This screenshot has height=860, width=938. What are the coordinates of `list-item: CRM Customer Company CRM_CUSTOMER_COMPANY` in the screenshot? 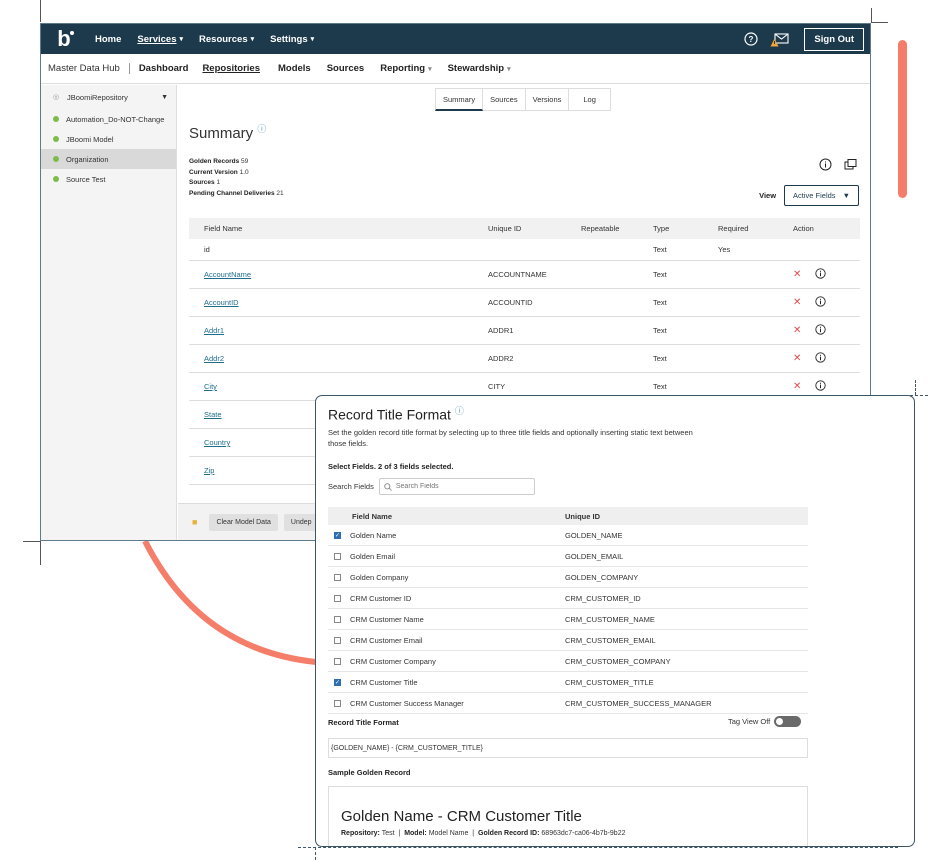 It's located at (568, 661).